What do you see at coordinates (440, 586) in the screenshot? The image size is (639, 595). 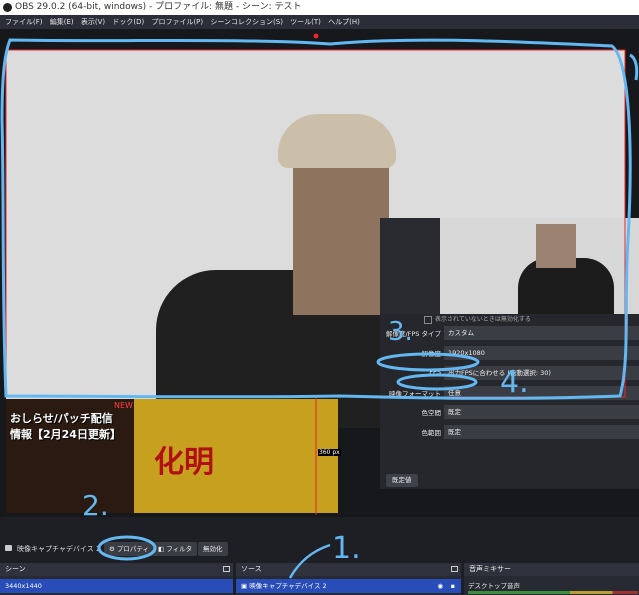 I see `visibility-eye-icon: ◉` at bounding box center [440, 586].